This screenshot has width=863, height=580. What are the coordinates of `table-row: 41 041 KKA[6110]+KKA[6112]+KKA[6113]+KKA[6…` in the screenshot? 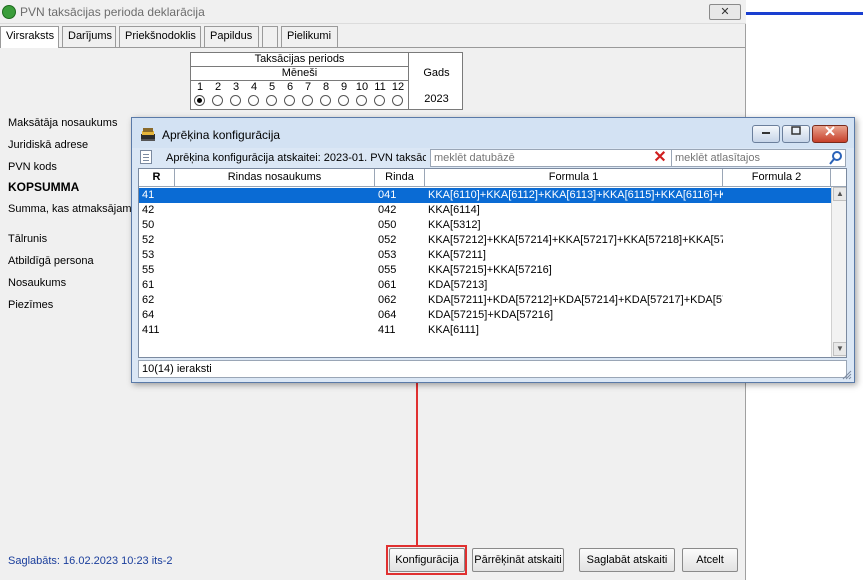 It's located at (485, 195).